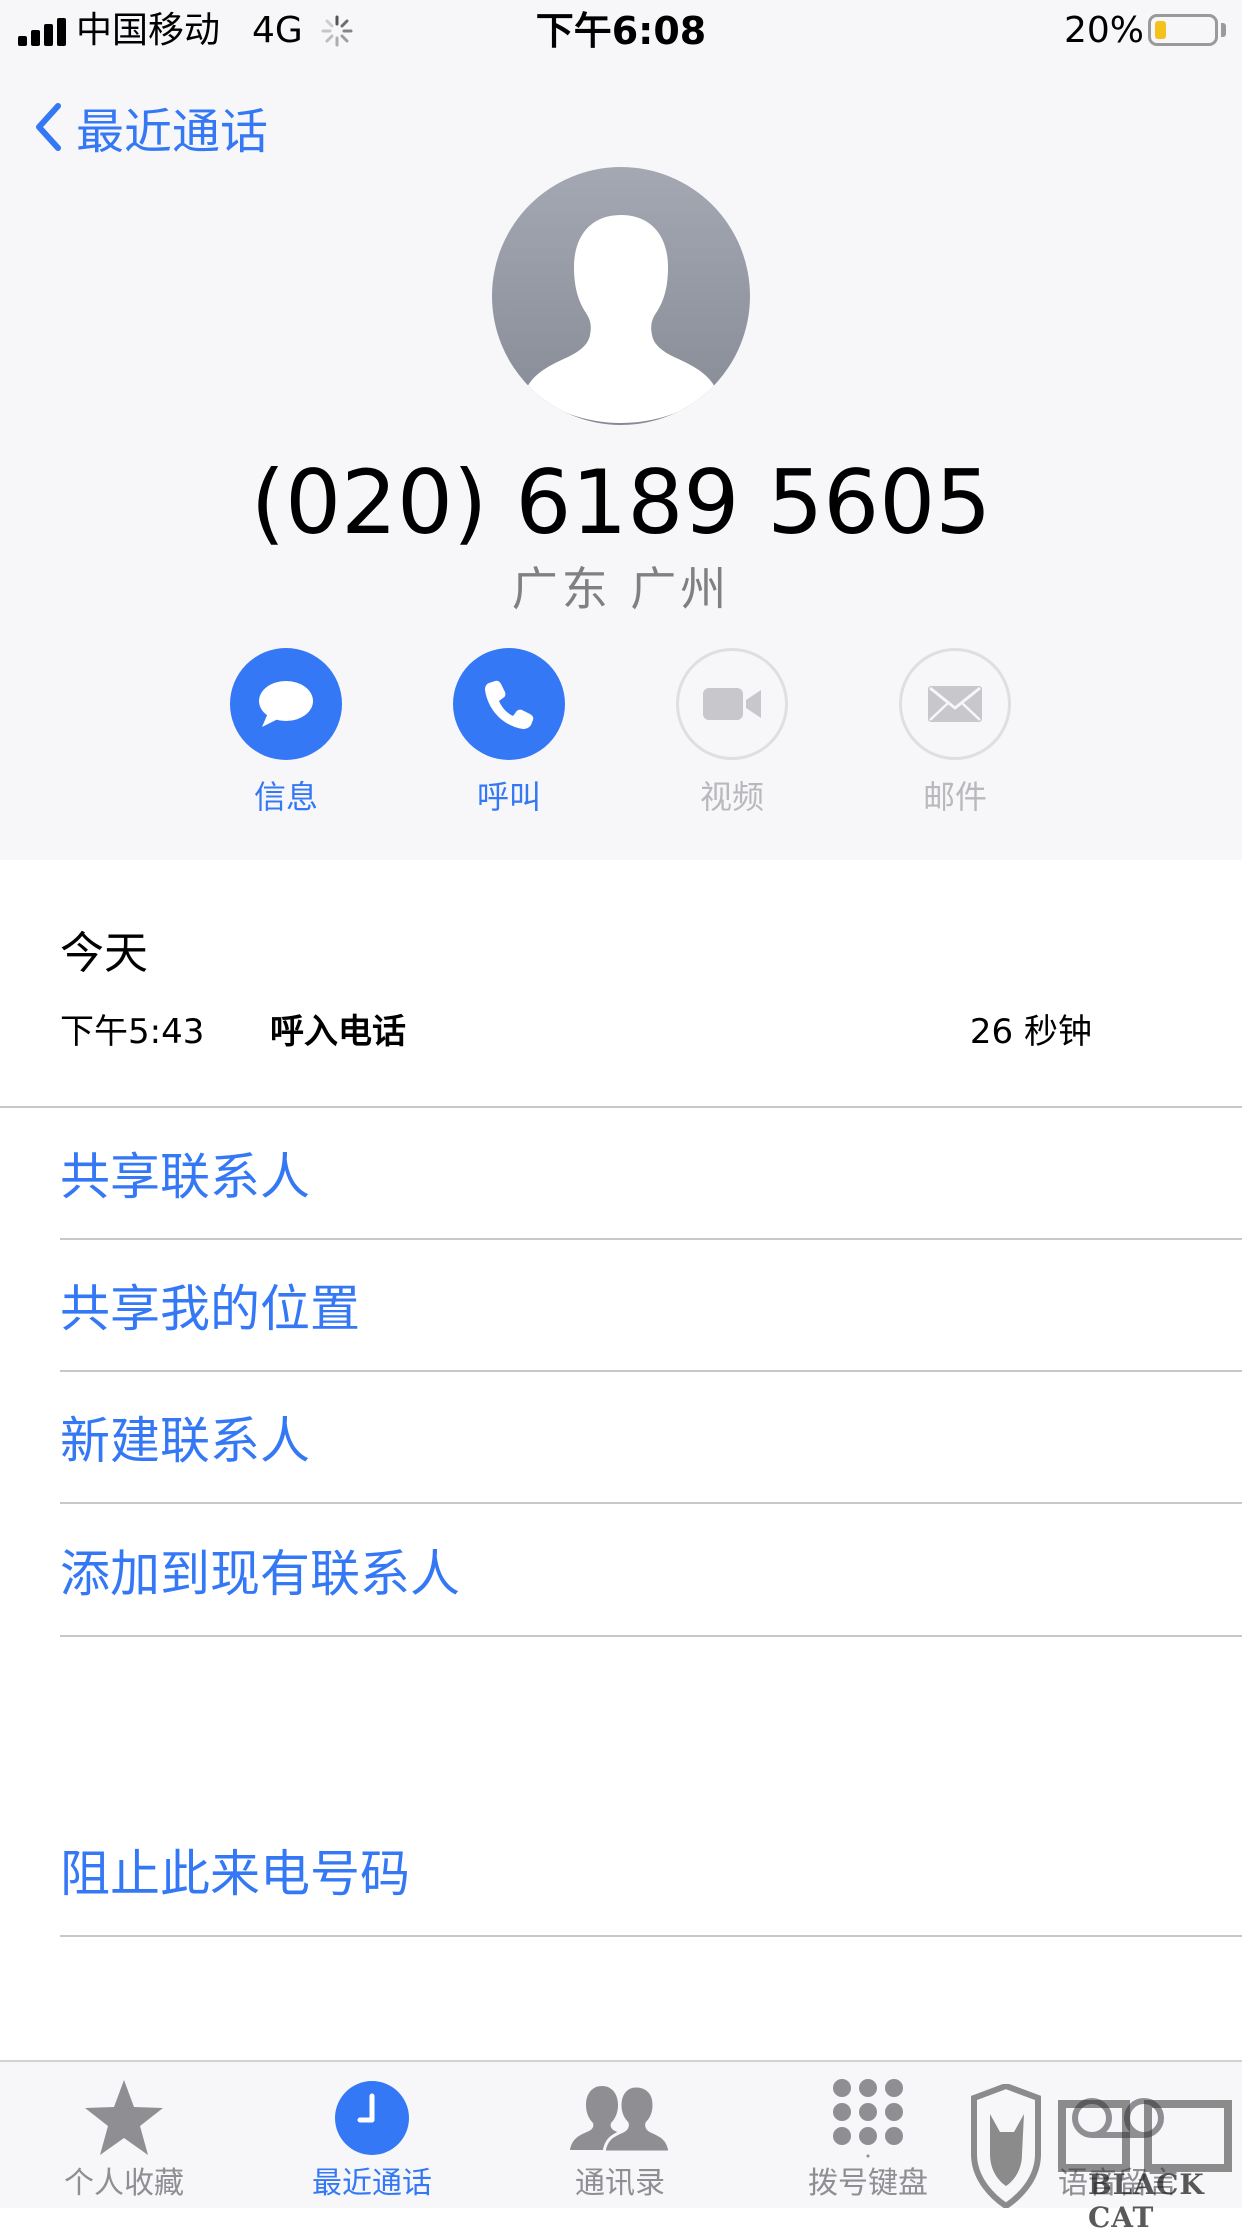 Image resolution: width=1242 pixels, height=2234 pixels. I want to click on status-bar: 中国移动 4G 下午6:08 20%, so click(621, 31).